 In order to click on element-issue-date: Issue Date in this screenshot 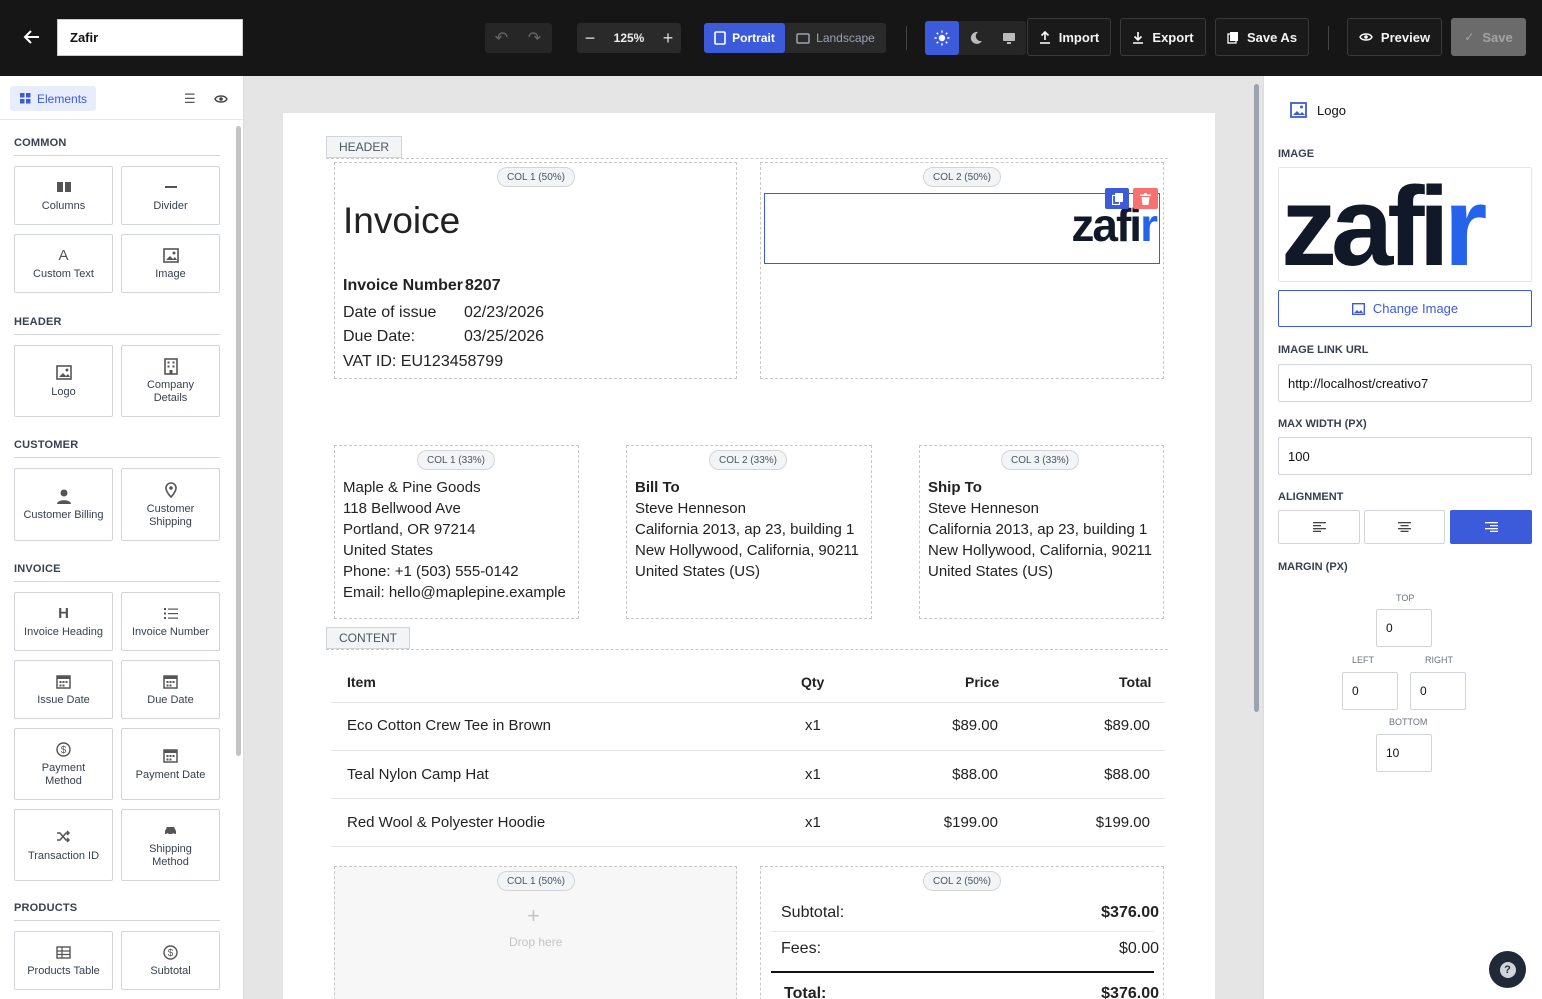, I will do `click(63, 689)`.